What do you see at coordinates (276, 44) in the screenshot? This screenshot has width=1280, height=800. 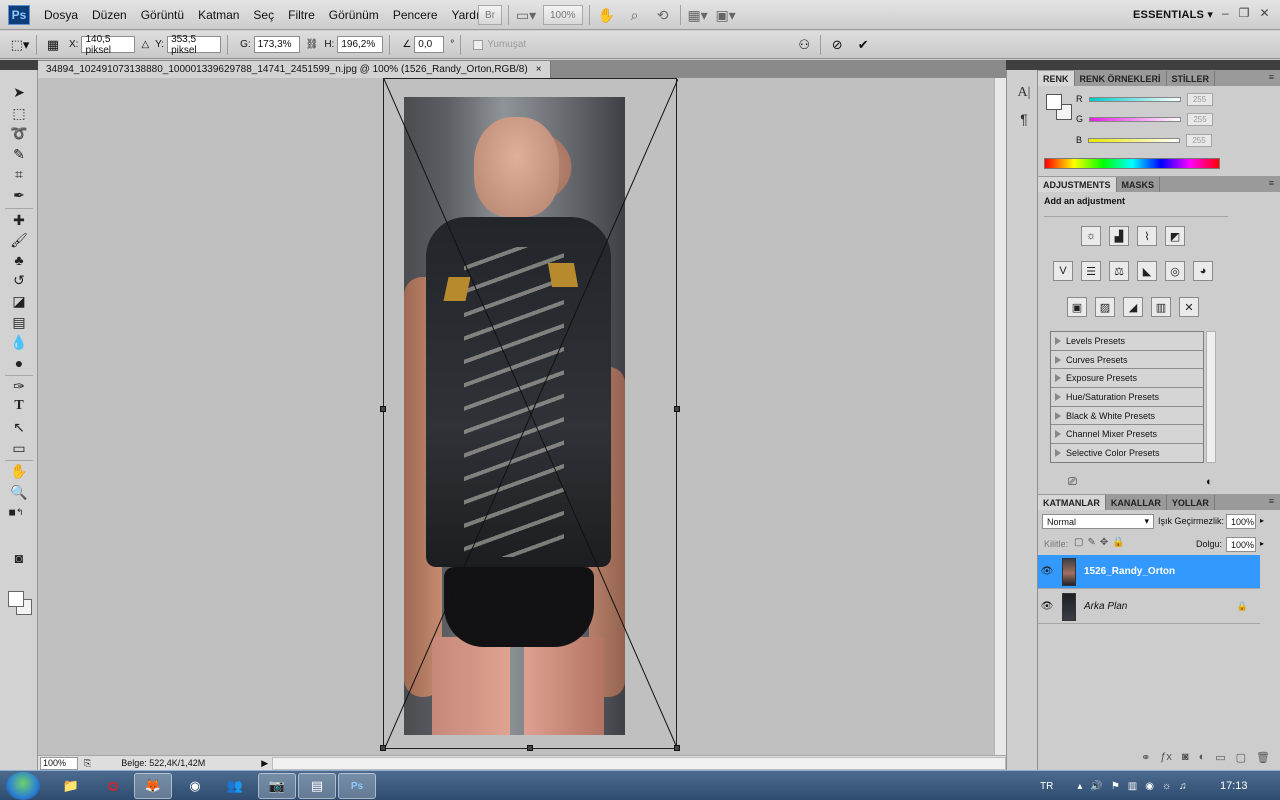 I see `width-scale-field: 173,3%` at bounding box center [276, 44].